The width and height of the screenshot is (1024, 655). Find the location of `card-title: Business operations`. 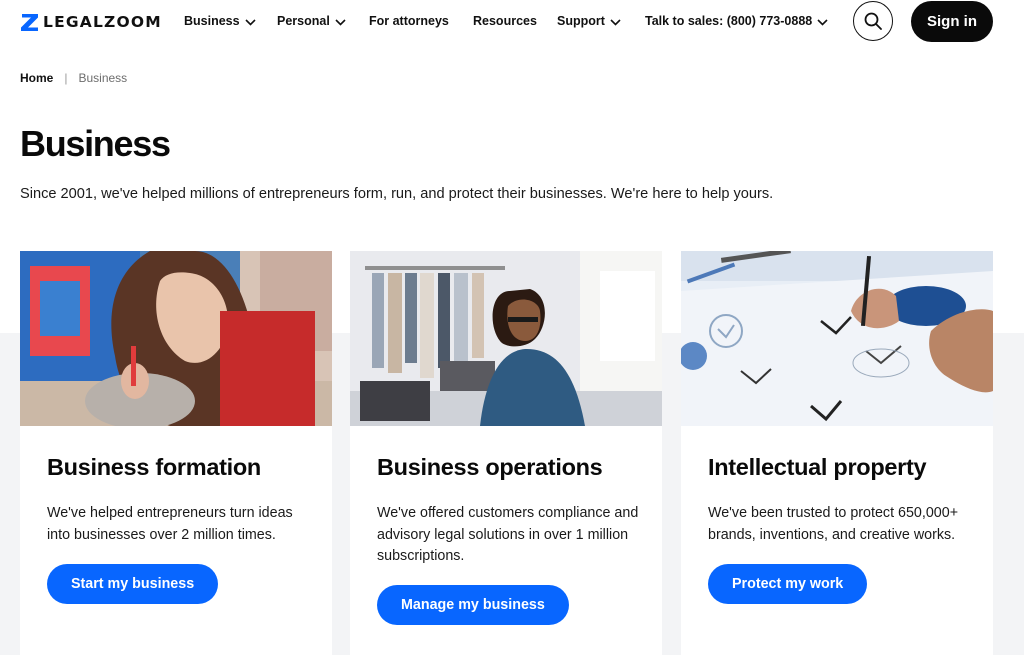

card-title: Business operations is located at coordinates (490, 467).